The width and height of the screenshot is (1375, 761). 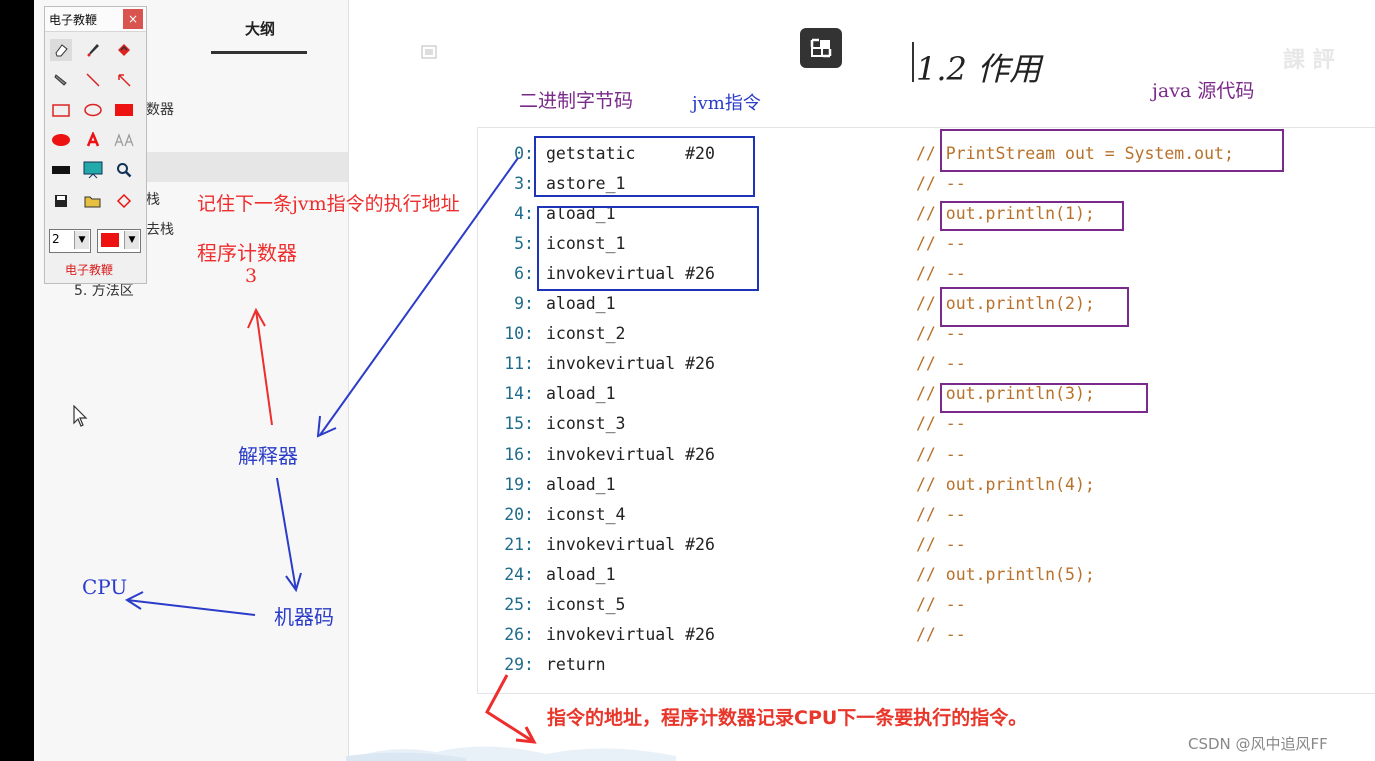 I want to click on arrow-interpreter-to-machine-code, so click(x=289, y=535).